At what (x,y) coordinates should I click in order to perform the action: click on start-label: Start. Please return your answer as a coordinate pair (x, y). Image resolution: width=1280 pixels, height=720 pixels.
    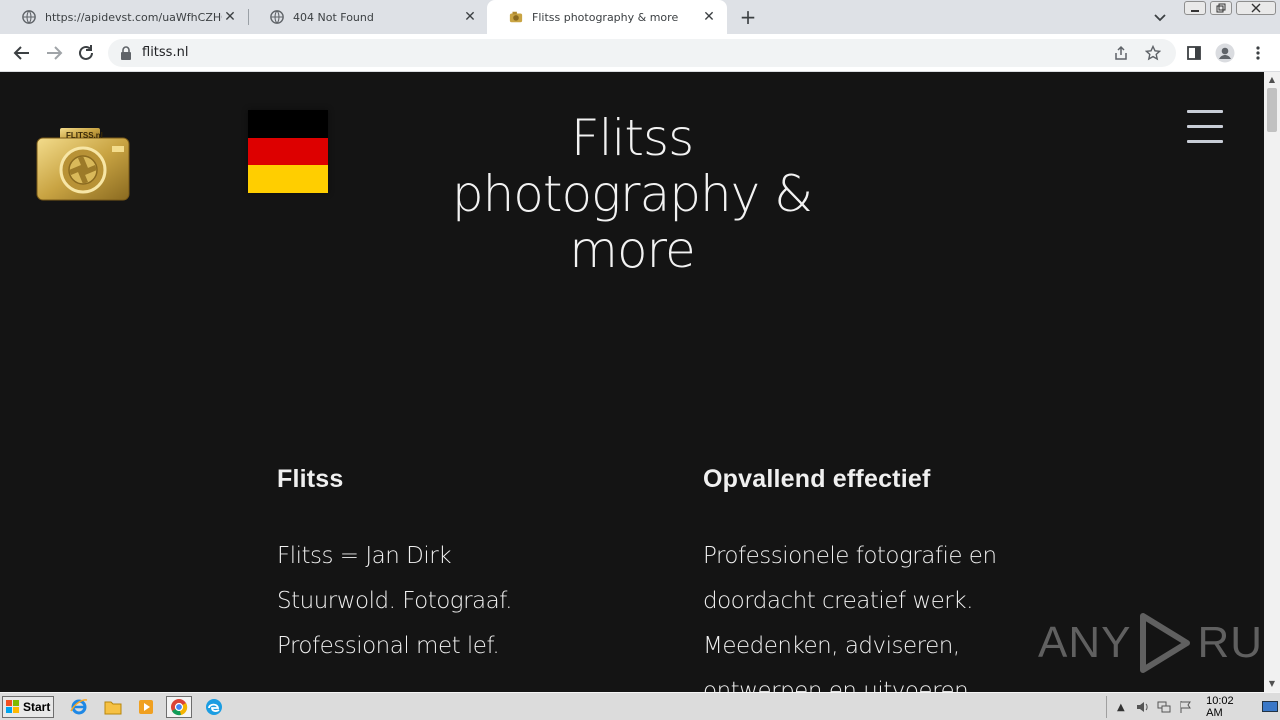
    Looking at the image, I should click on (37, 707).